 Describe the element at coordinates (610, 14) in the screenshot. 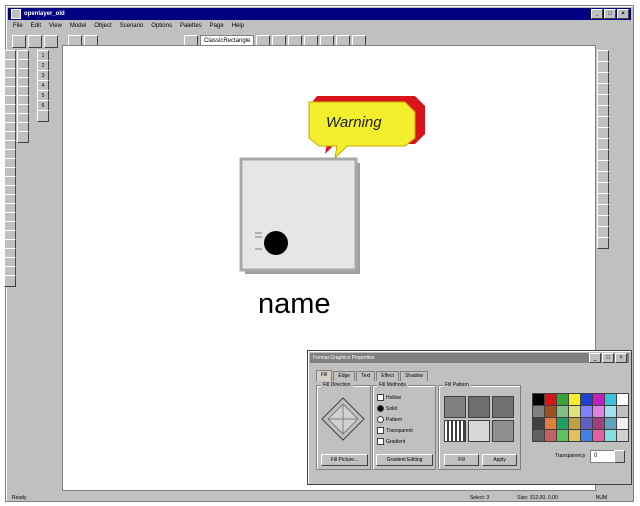

I see `maximize-button: □` at that location.